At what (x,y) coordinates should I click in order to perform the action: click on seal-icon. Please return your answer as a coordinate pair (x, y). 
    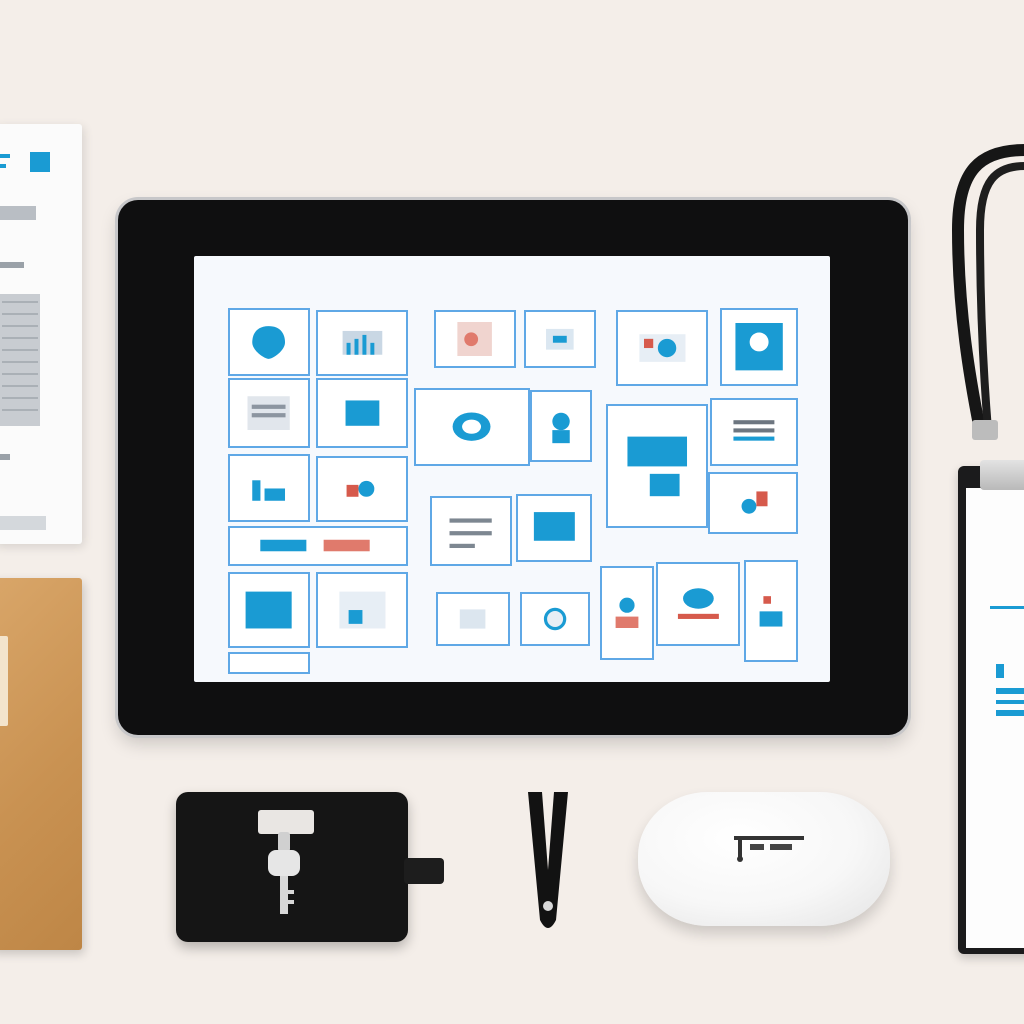
    Looking at the image, I should click on (555, 619).